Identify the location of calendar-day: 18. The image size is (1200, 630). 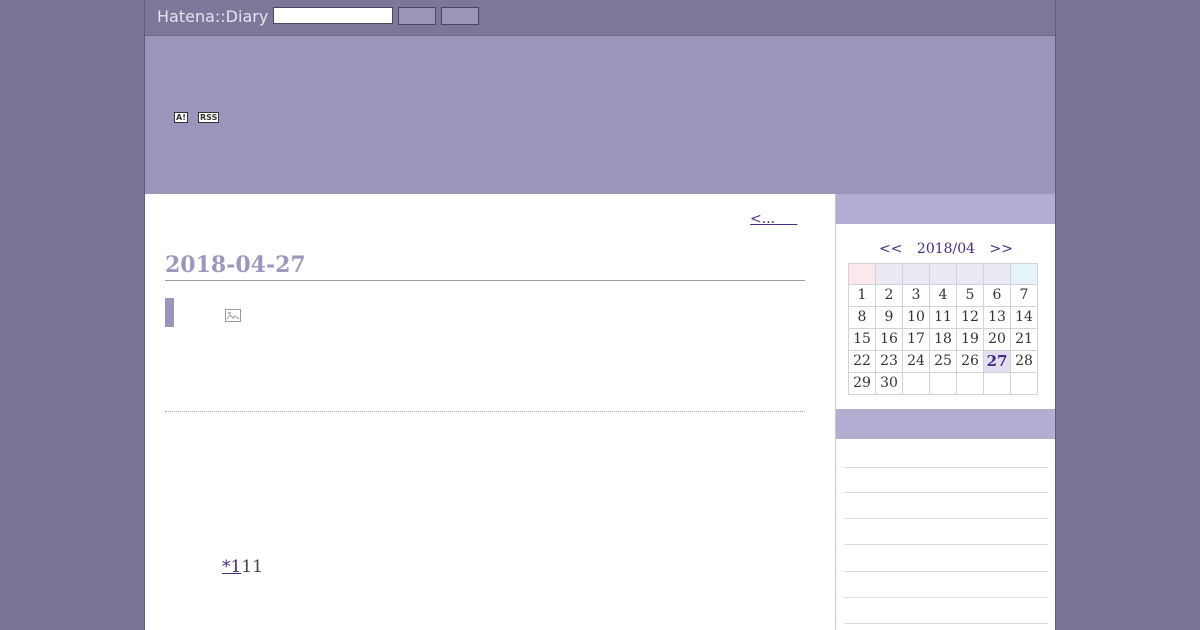
(943, 339).